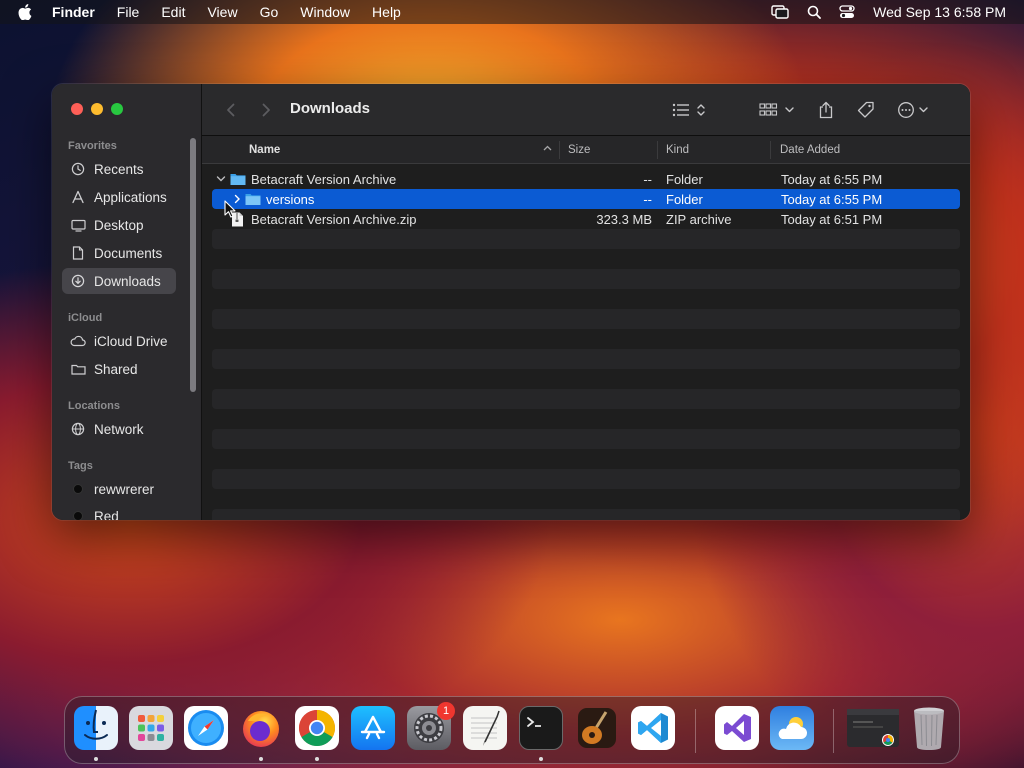  Describe the element at coordinates (128, 253) in the screenshot. I see `sidebar-item-label: Documents` at that location.